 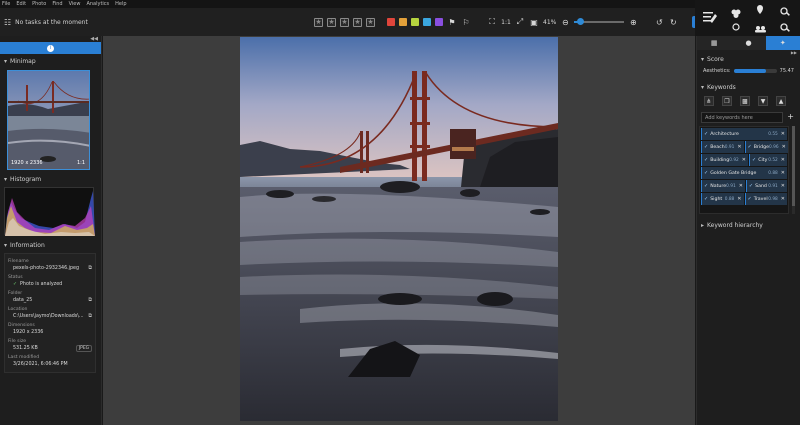 I want to click on keyword-chip: ✓ Bridge 0.96 ✕, so click(x=766, y=147).